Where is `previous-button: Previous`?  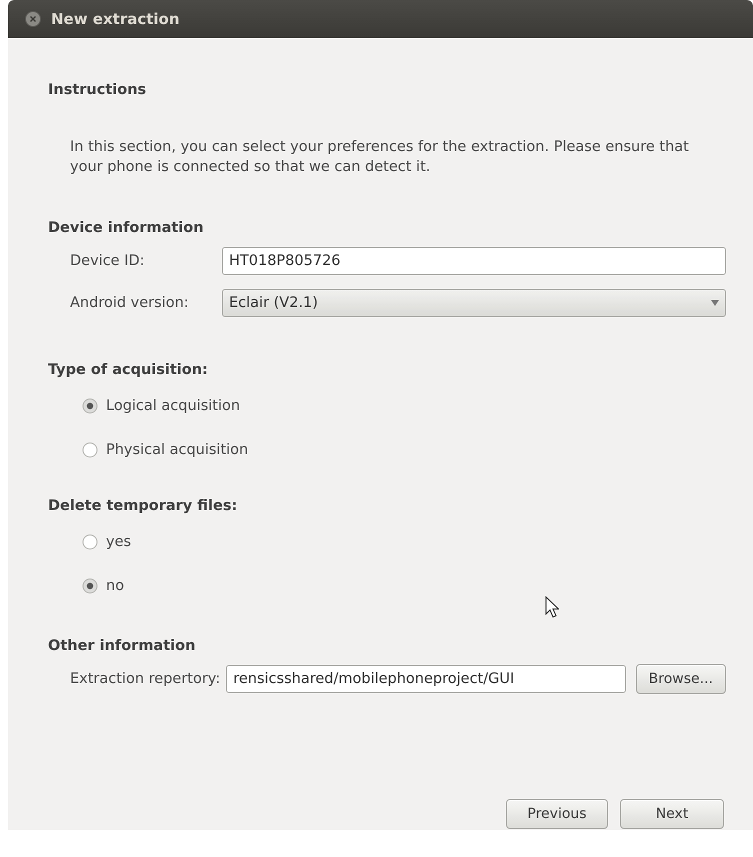
previous-button: Previous is located at coordinates (557, 814).